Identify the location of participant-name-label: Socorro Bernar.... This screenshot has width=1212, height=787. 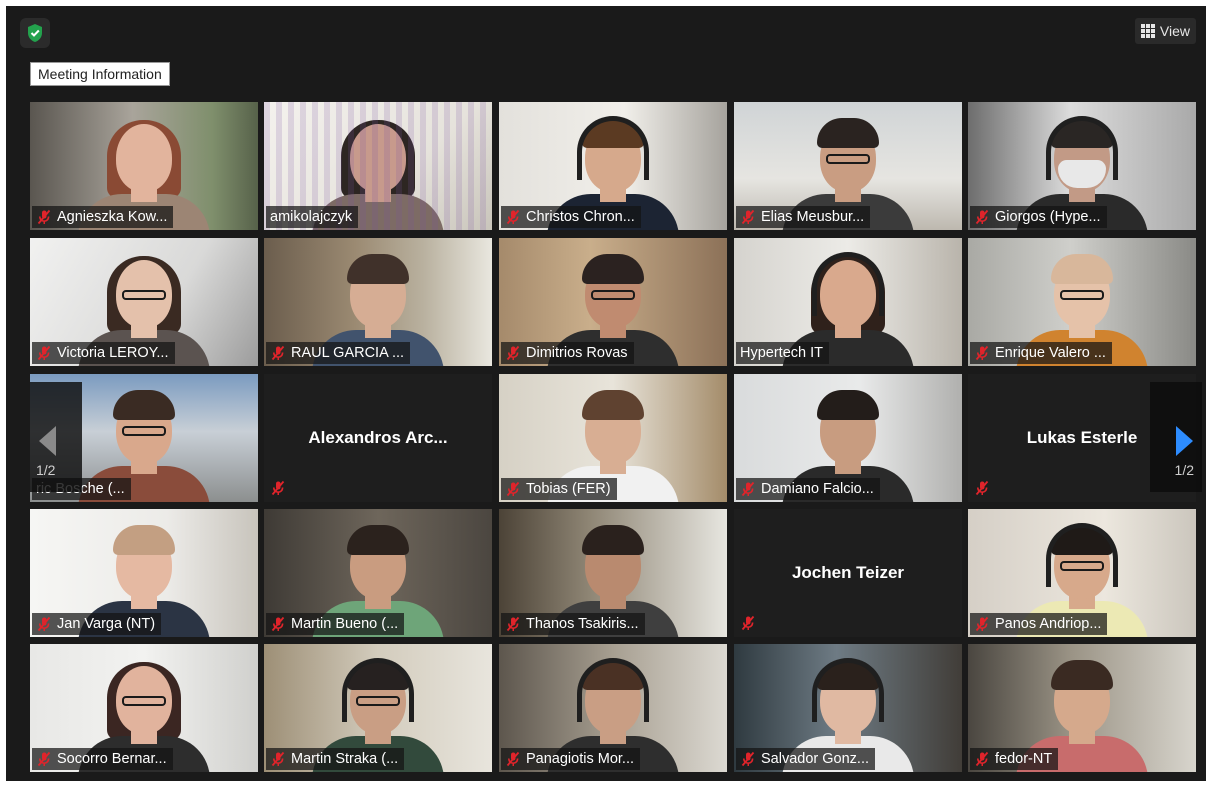
(102, 759).